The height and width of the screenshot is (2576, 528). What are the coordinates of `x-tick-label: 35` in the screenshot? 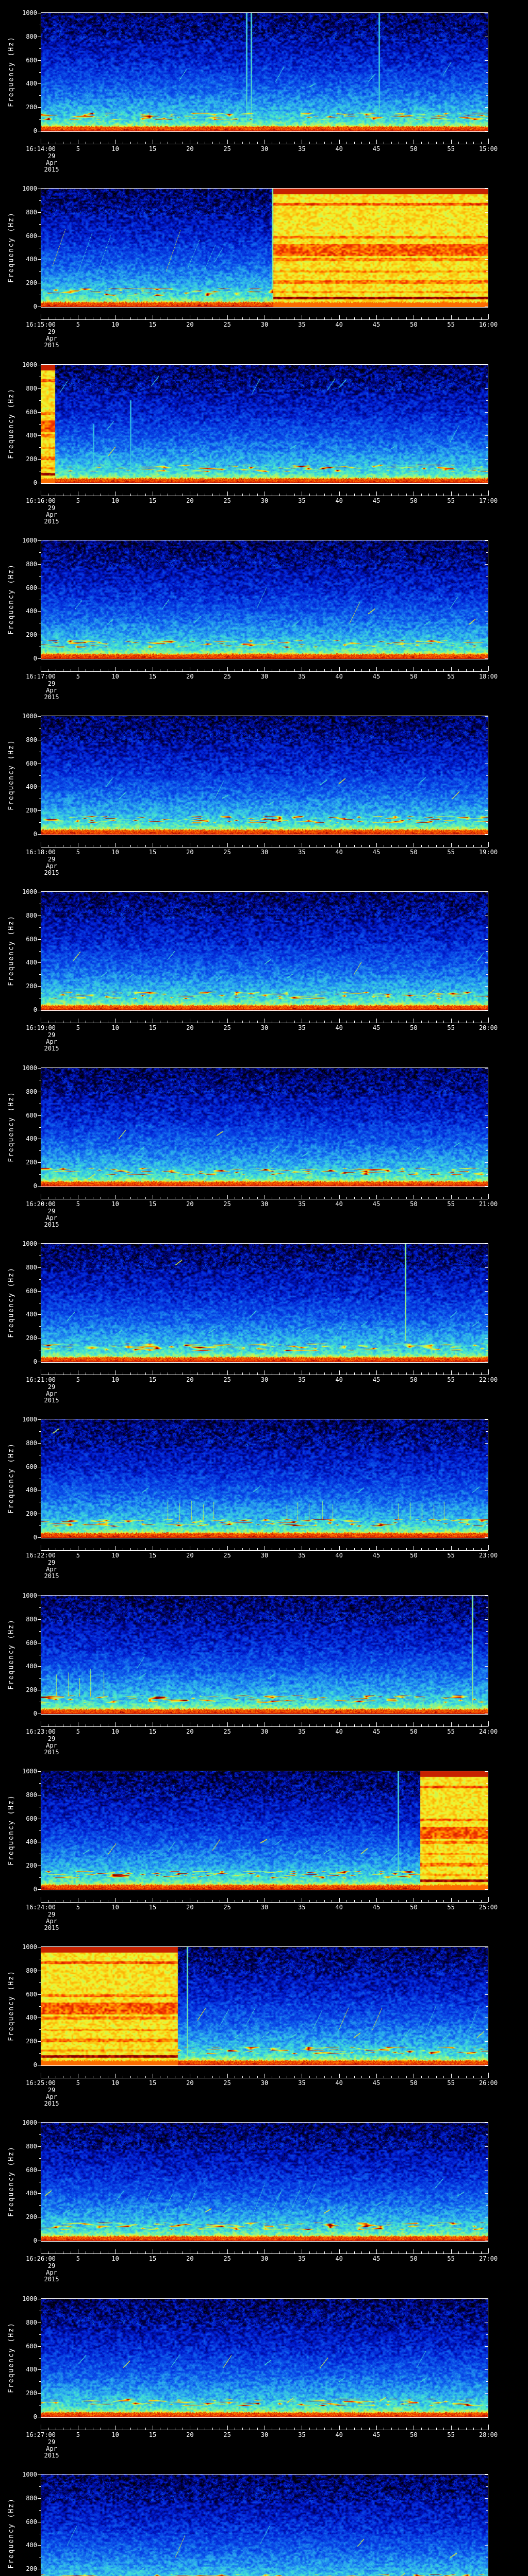 It's located at (302, 1204).